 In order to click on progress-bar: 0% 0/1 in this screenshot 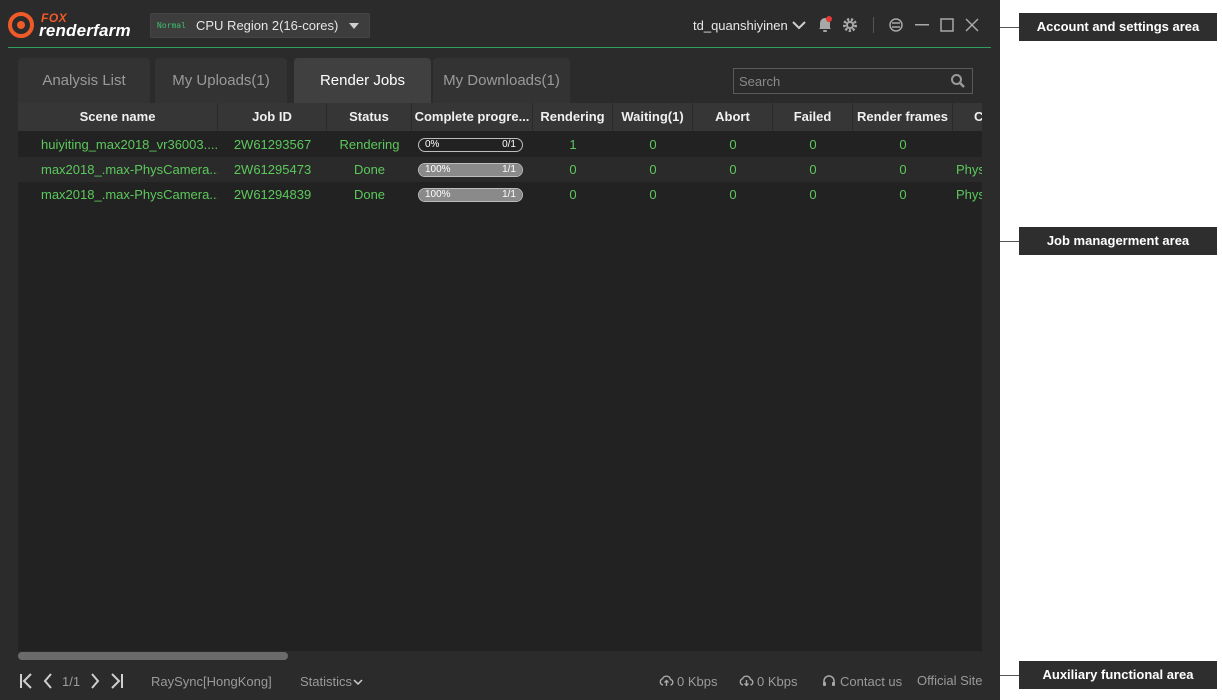, I will do `click(470, 145)`.